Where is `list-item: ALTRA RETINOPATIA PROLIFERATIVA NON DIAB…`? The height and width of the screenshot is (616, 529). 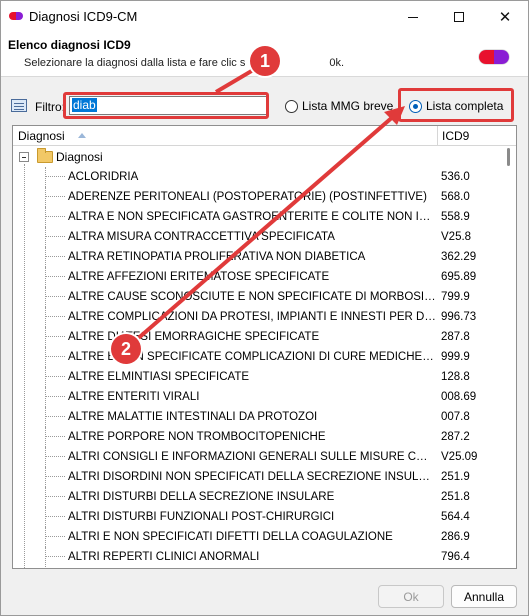
list-item: ALTRA RETINOPATIA PROLIFERATIVA NON DIAB… is located at coordinates (256, 257).